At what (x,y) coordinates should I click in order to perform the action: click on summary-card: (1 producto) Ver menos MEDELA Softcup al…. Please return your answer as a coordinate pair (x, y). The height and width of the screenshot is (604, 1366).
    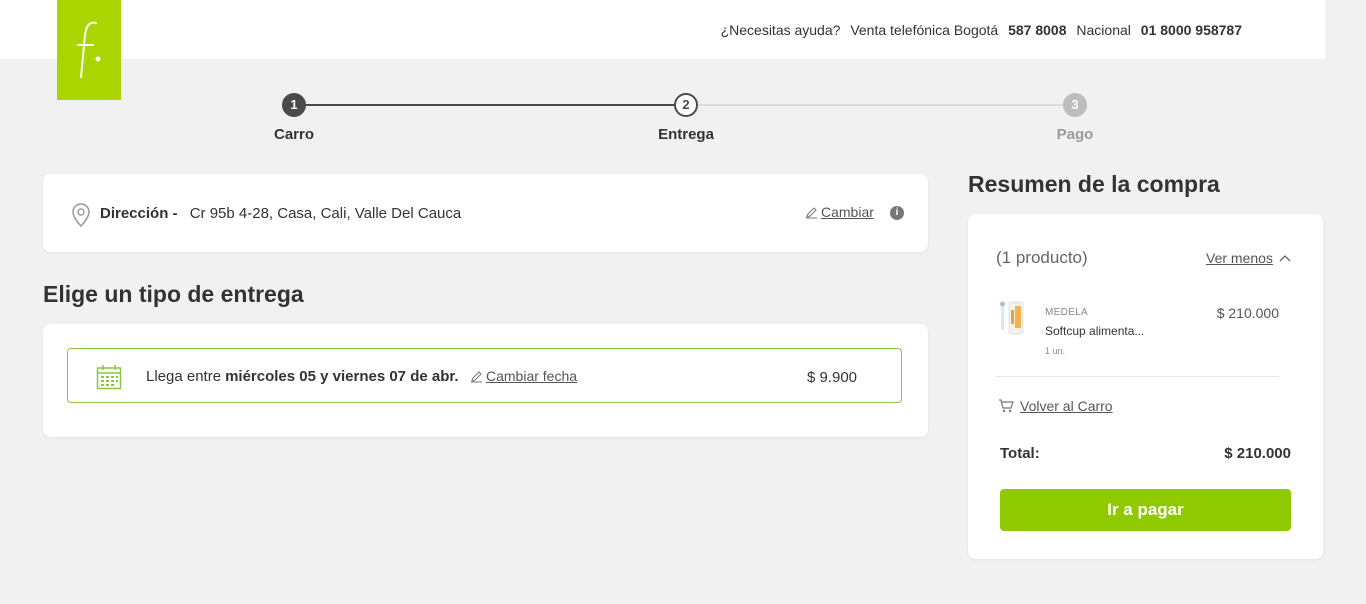
    Looking at the image, I should click on (1145, 386).